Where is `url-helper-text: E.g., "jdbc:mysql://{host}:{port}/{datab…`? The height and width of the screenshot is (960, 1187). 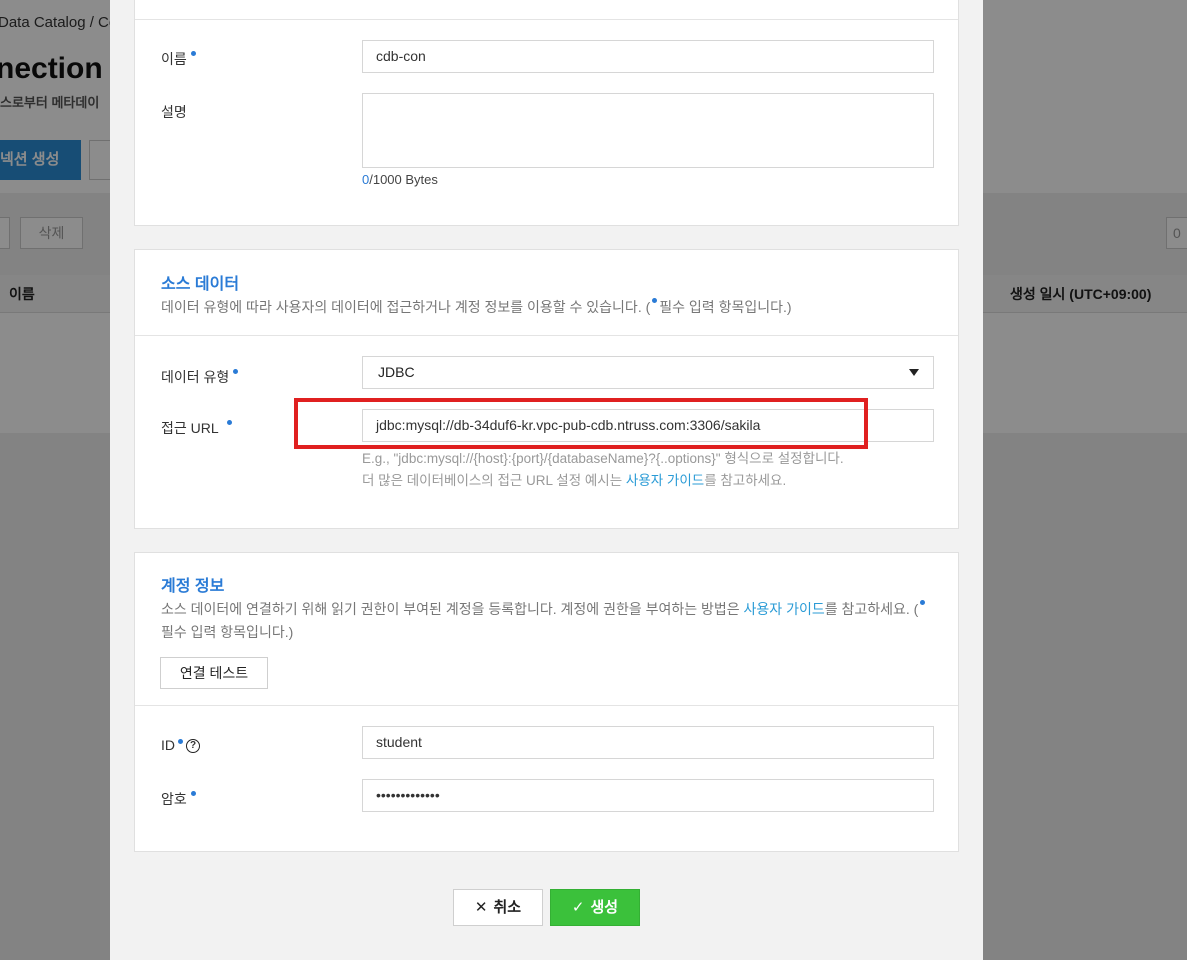 url-helper-text: E.g., "jdbc:mysql://{host}:{port}/{datab… is located at coordinates (603, 458).